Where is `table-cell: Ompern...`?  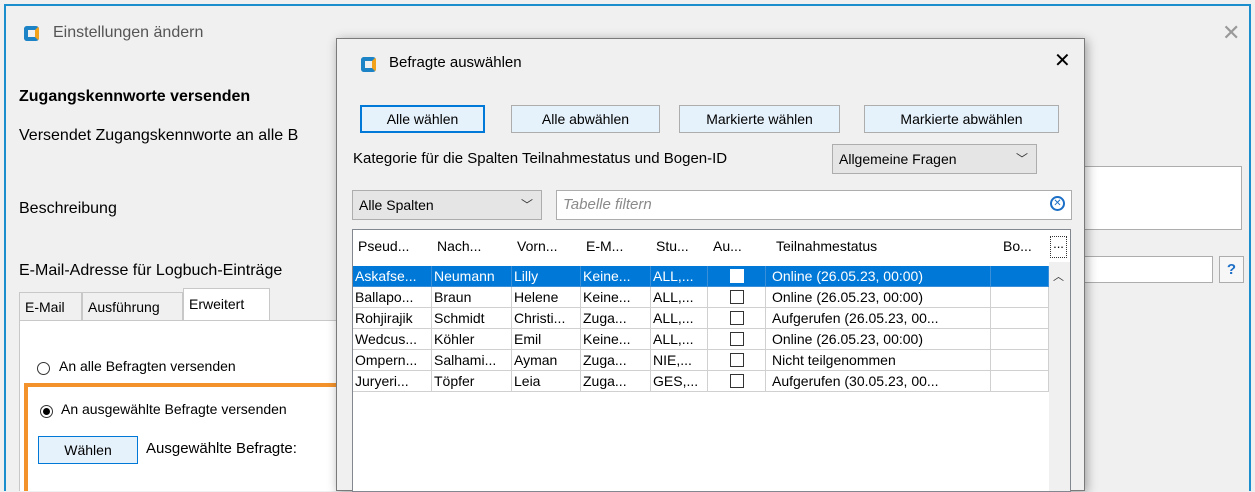 table-cell: Ompern... is located at coordinates (392, 360).